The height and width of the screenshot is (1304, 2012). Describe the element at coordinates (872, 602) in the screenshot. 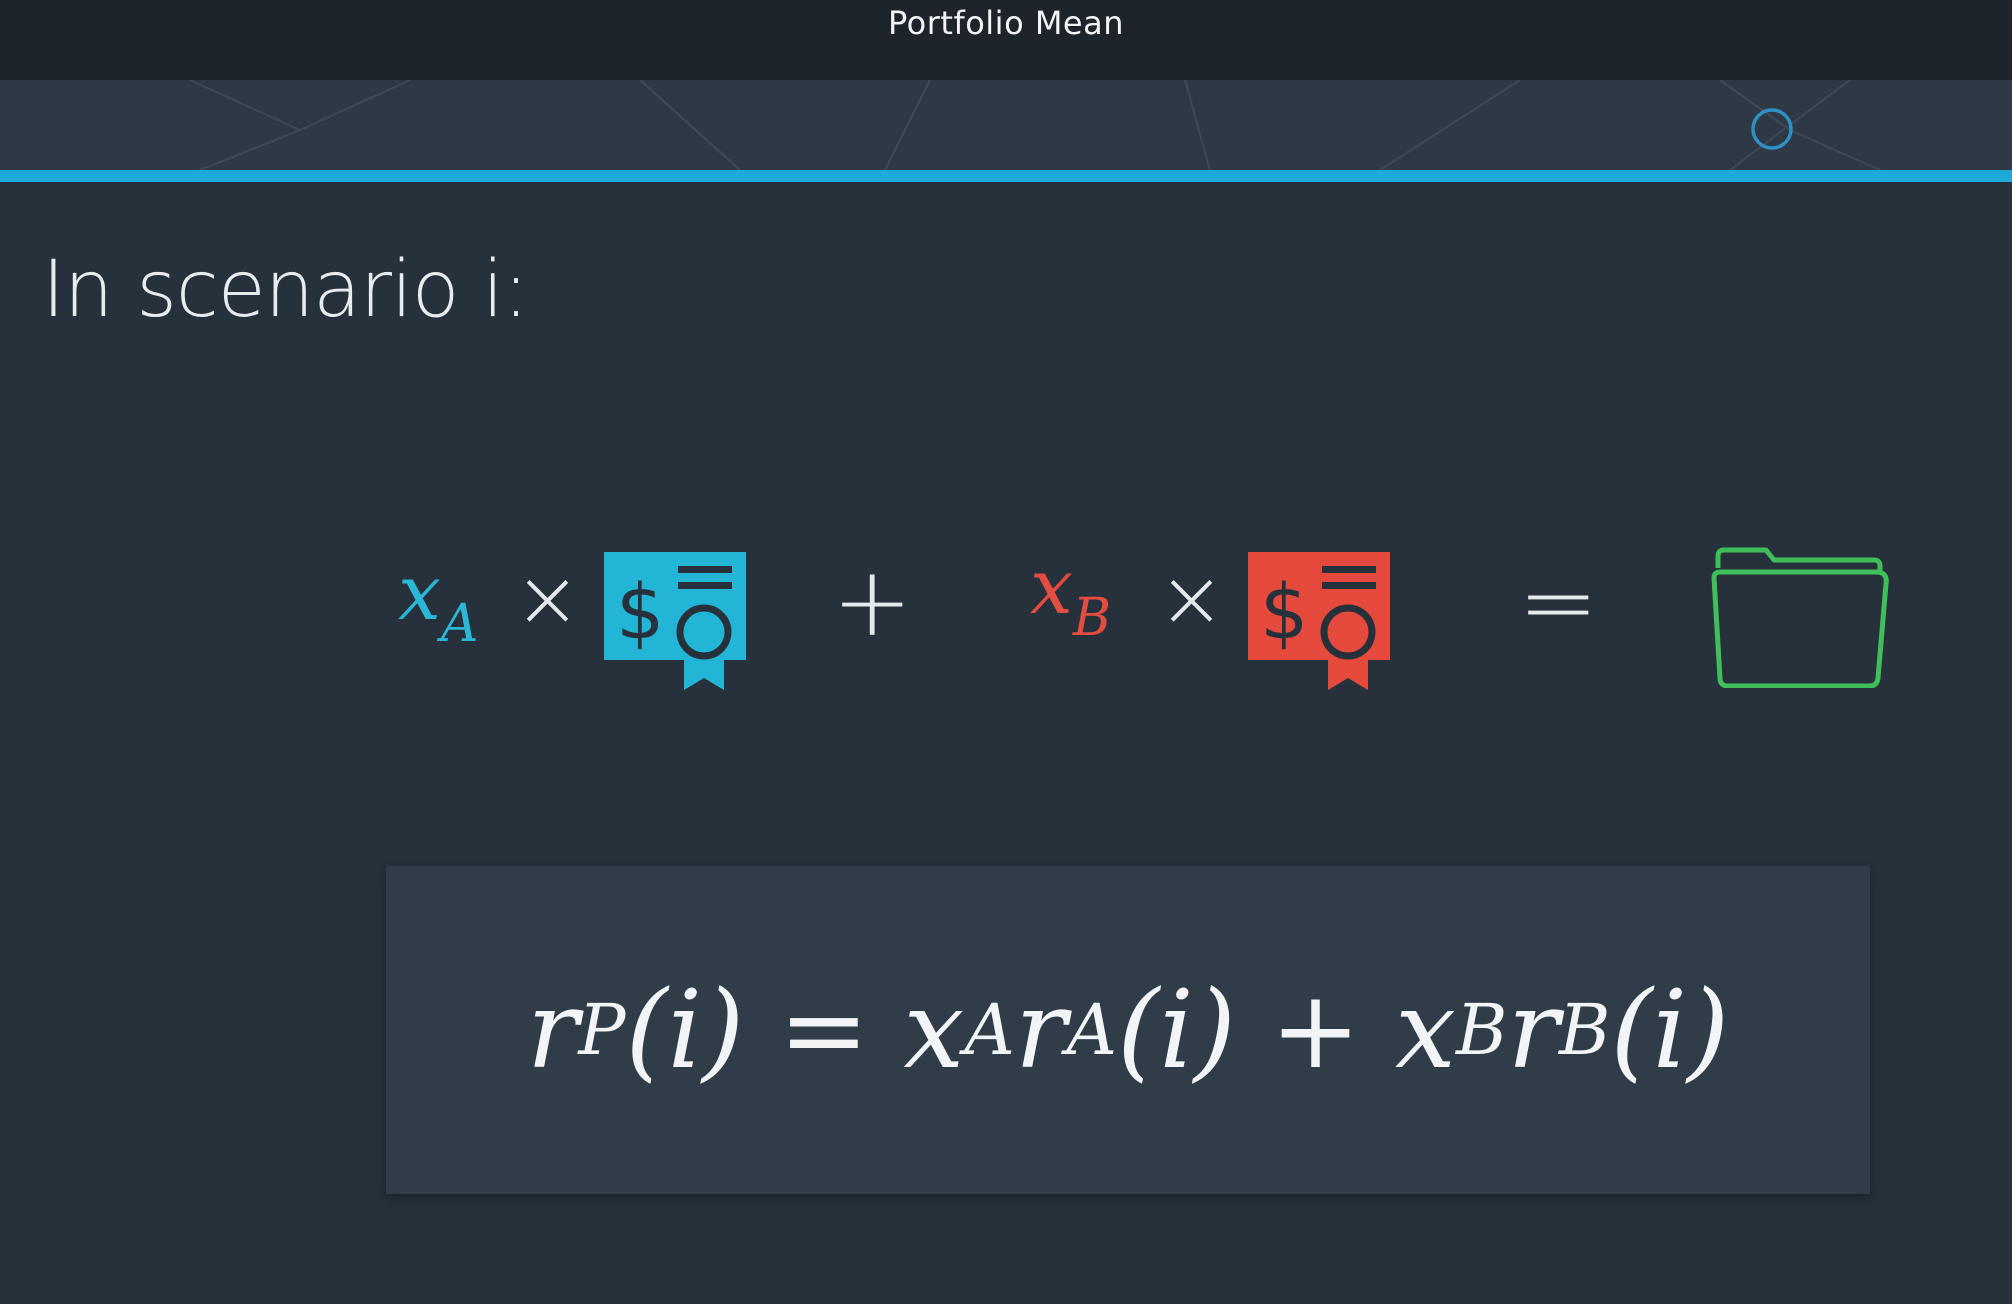

I see `plus-operator: +` at that location.